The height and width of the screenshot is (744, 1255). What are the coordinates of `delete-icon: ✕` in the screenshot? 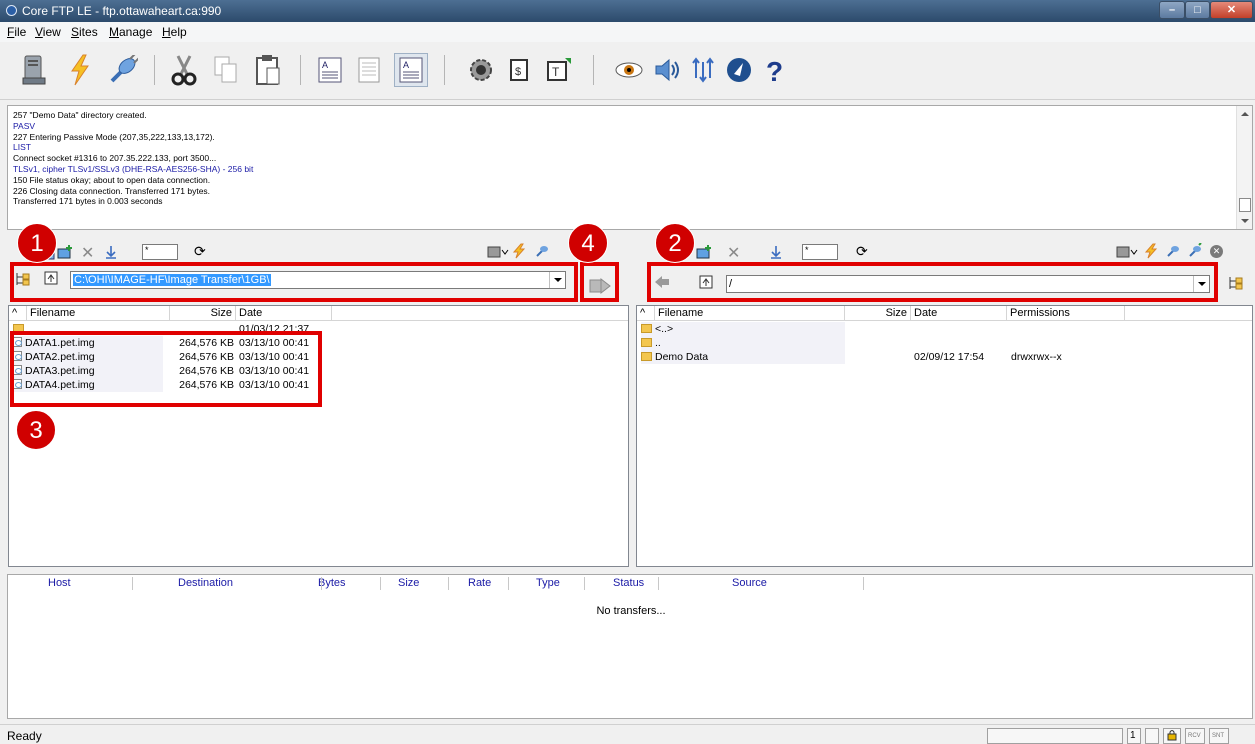 It's located at (87, 253).